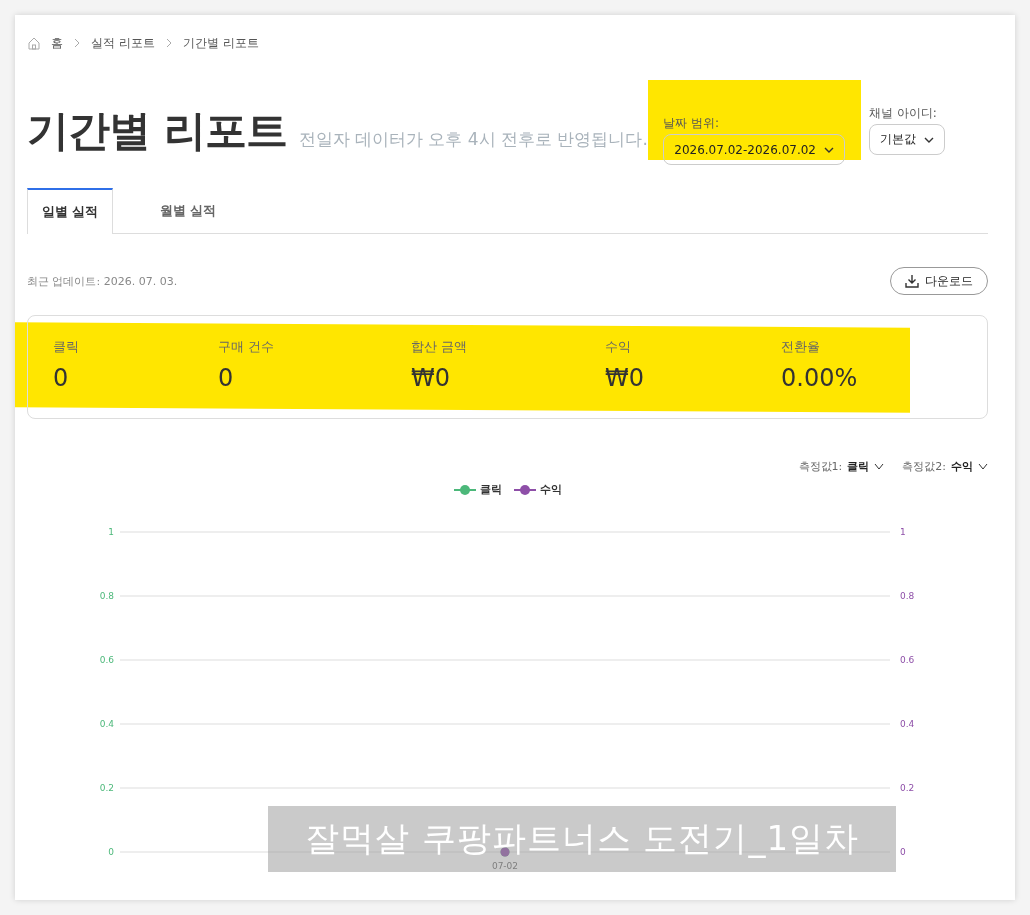  I want to click on stat-label: 클릭, so click(66, 347).